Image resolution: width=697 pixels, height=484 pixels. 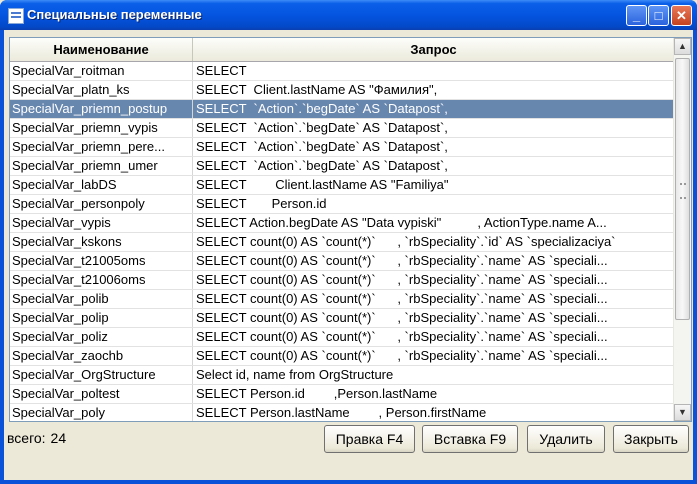 I want to click on scroll-down-arrow-icon: ▼, so click(x=682, y=412).